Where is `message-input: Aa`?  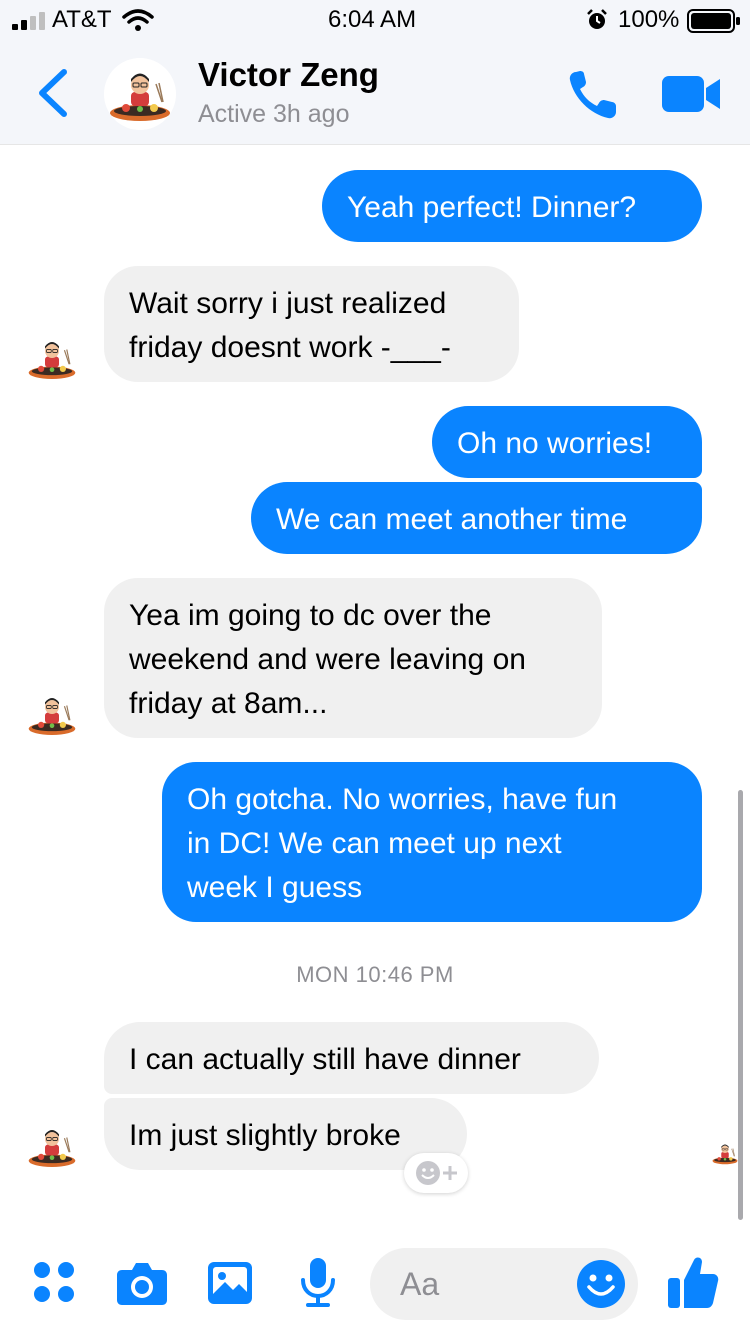 message-input: Aa is located at coordinates (504, 1284).